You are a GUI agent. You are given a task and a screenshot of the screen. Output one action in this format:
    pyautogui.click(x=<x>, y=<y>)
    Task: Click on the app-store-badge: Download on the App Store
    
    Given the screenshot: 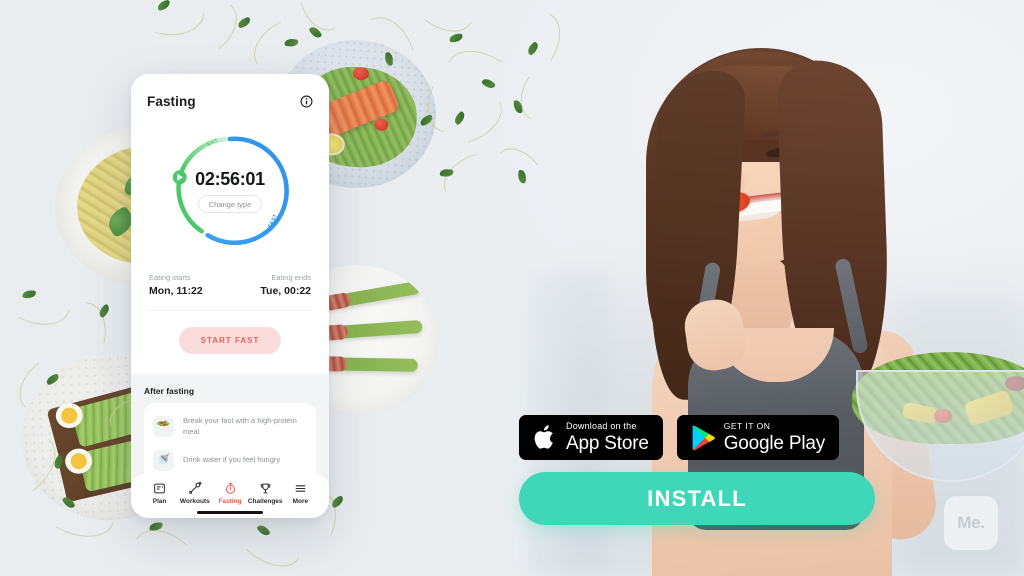 What is the action you would take?
    pyautogui.click(x=591, y=437)
    